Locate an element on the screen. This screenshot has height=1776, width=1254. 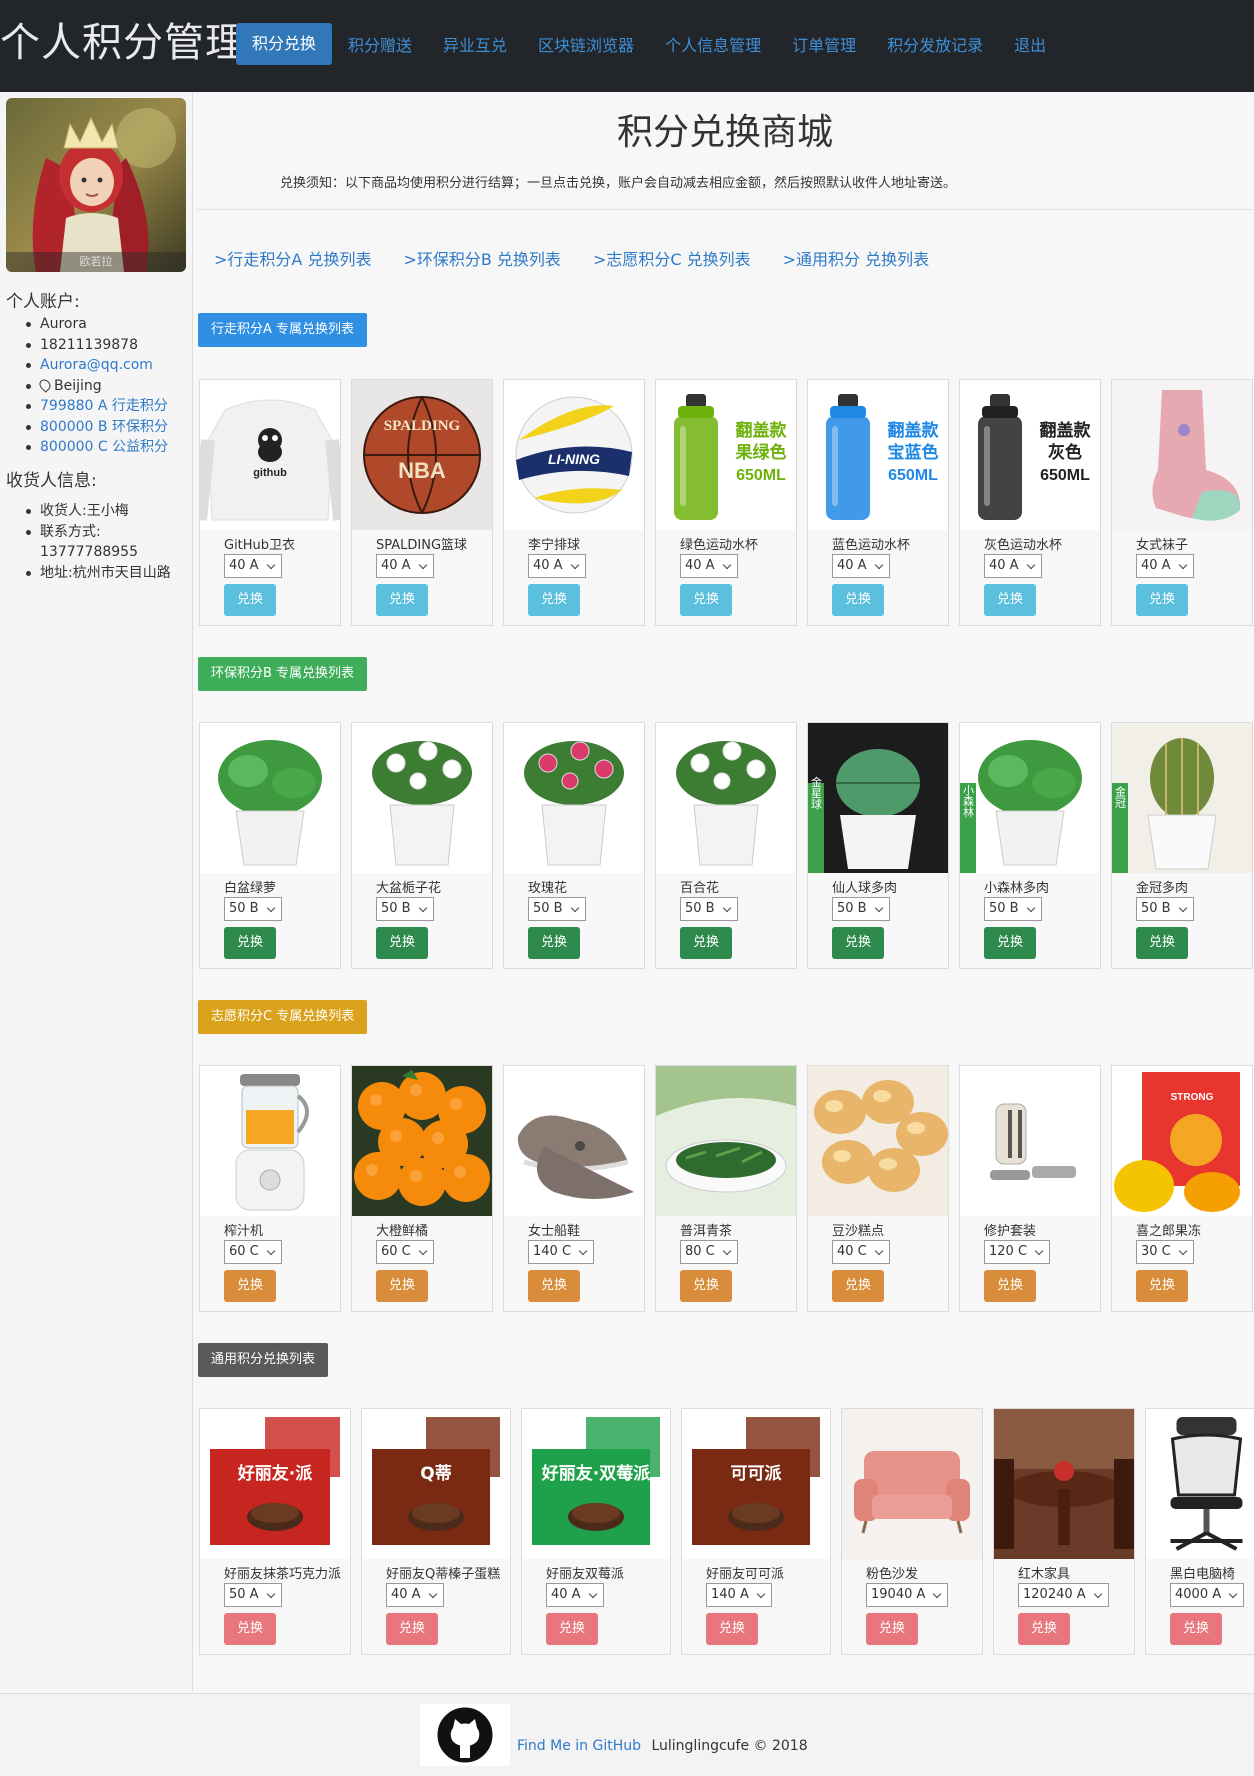
product-name: 普洱青茶 is located at coordinates (706, 1231).